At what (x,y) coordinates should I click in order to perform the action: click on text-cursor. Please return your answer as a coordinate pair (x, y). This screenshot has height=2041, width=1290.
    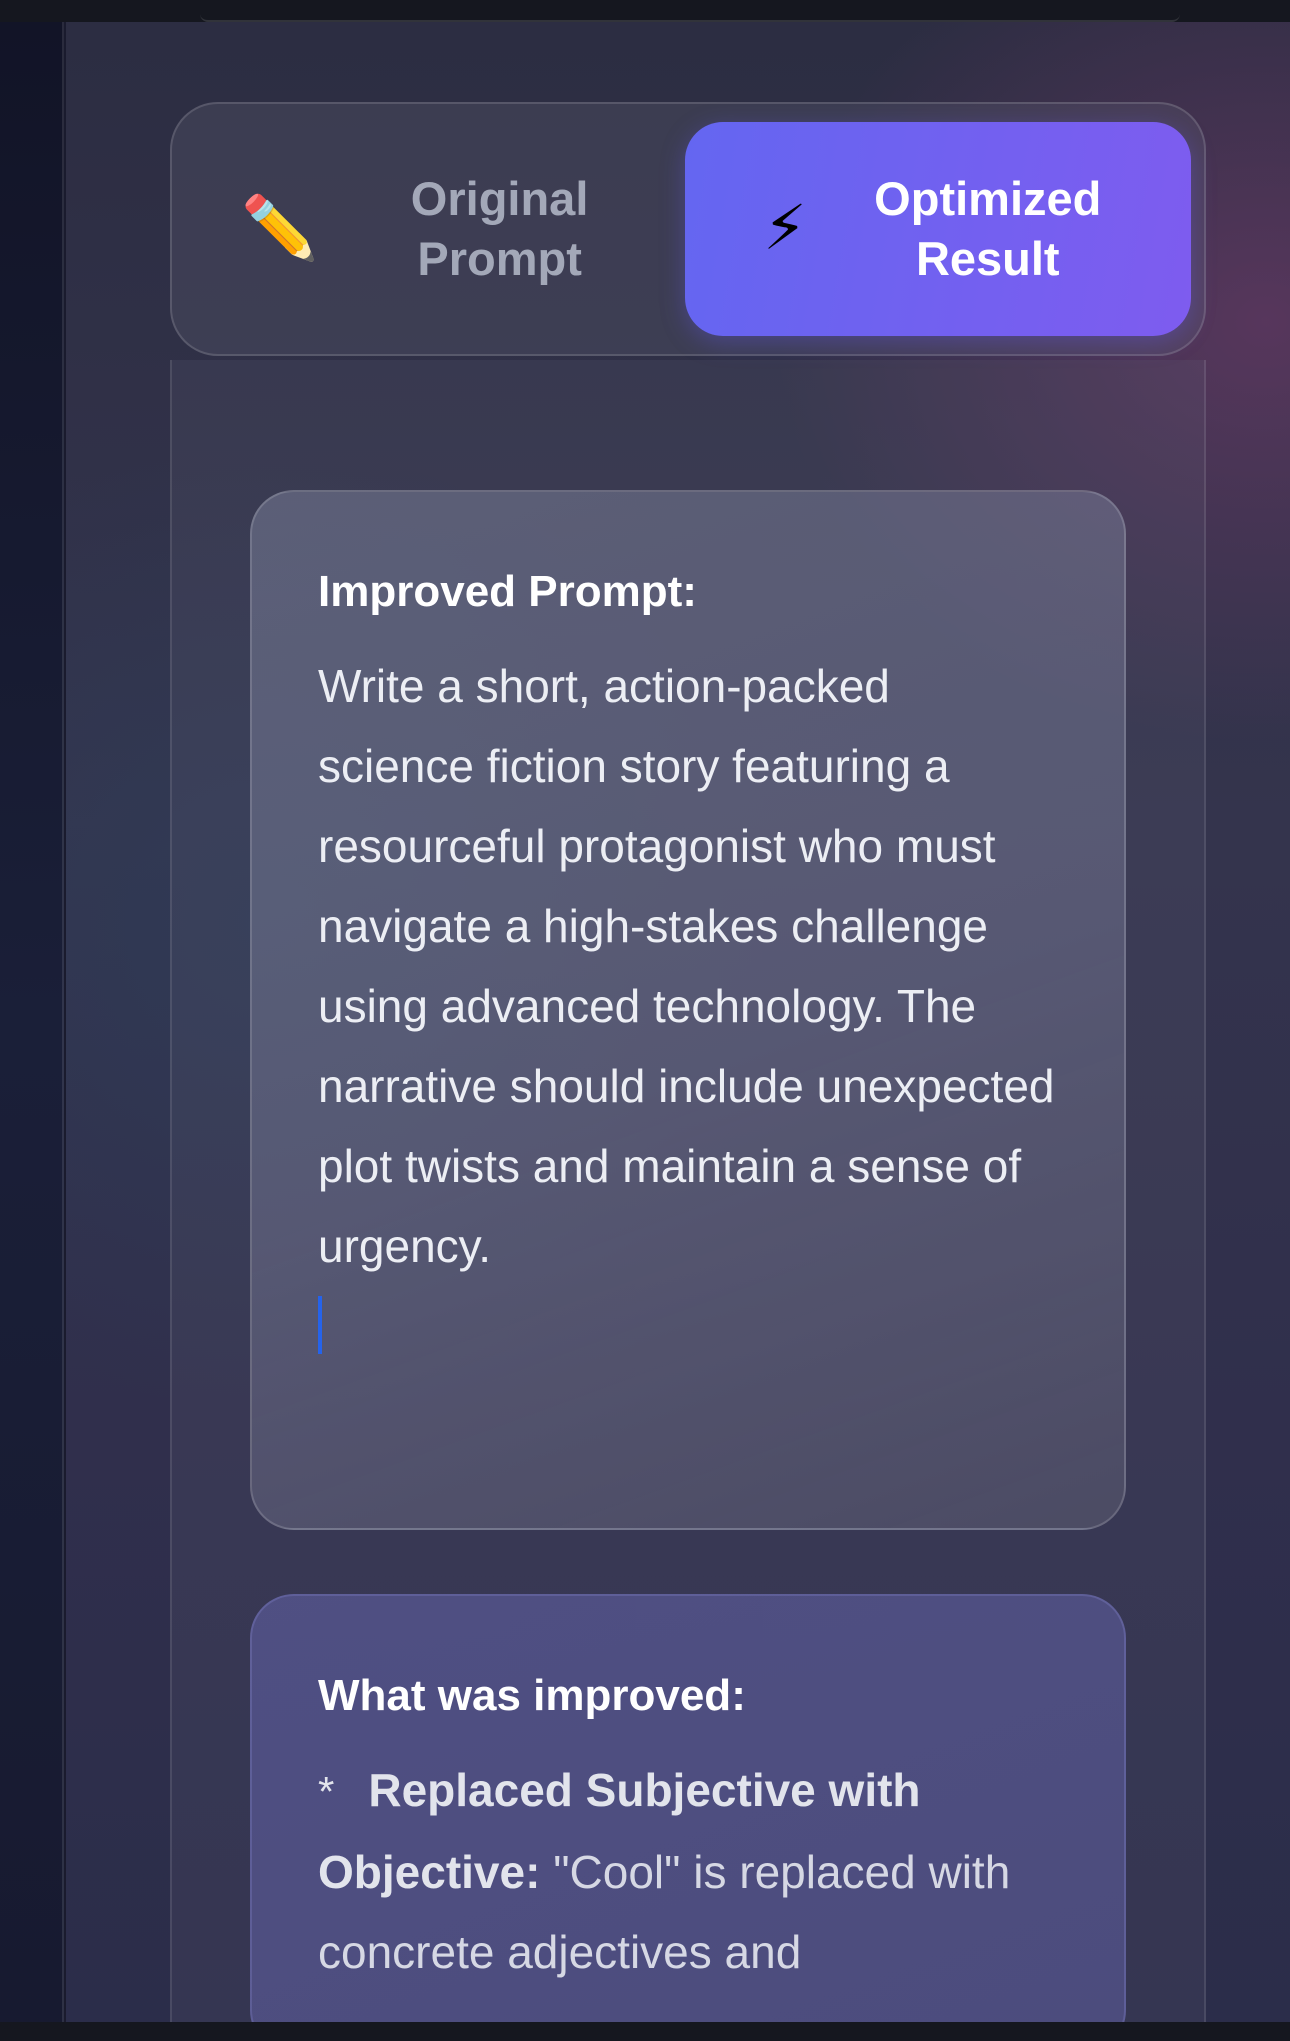
    Looking at the image, I should click on (320, 1325).